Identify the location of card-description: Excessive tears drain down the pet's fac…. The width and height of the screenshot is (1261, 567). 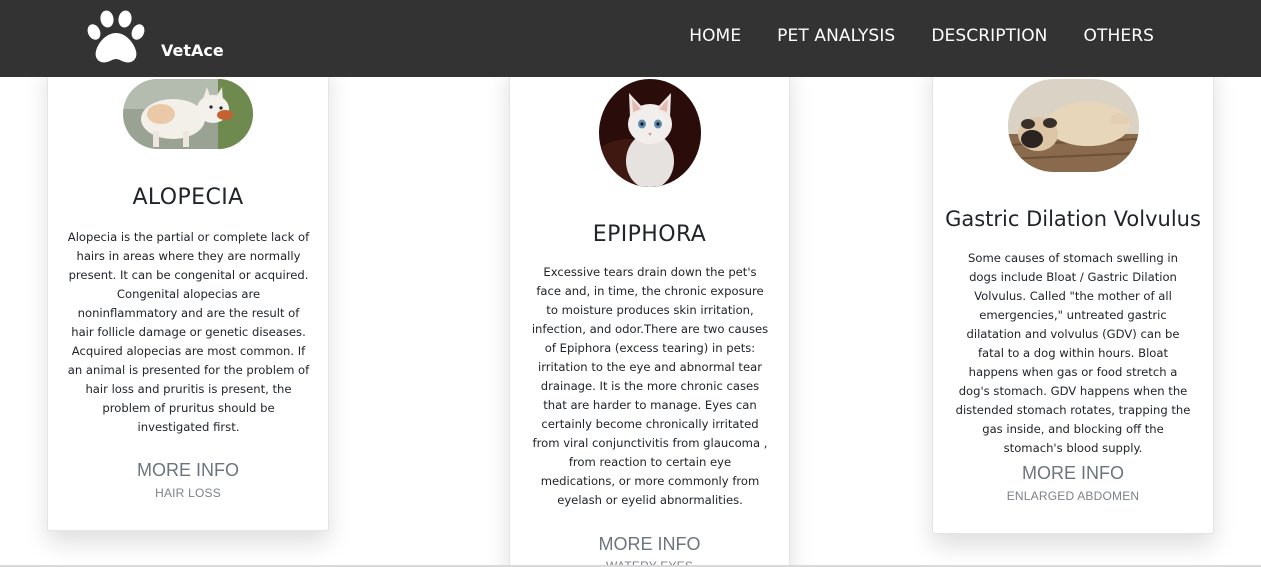
(650, 386).